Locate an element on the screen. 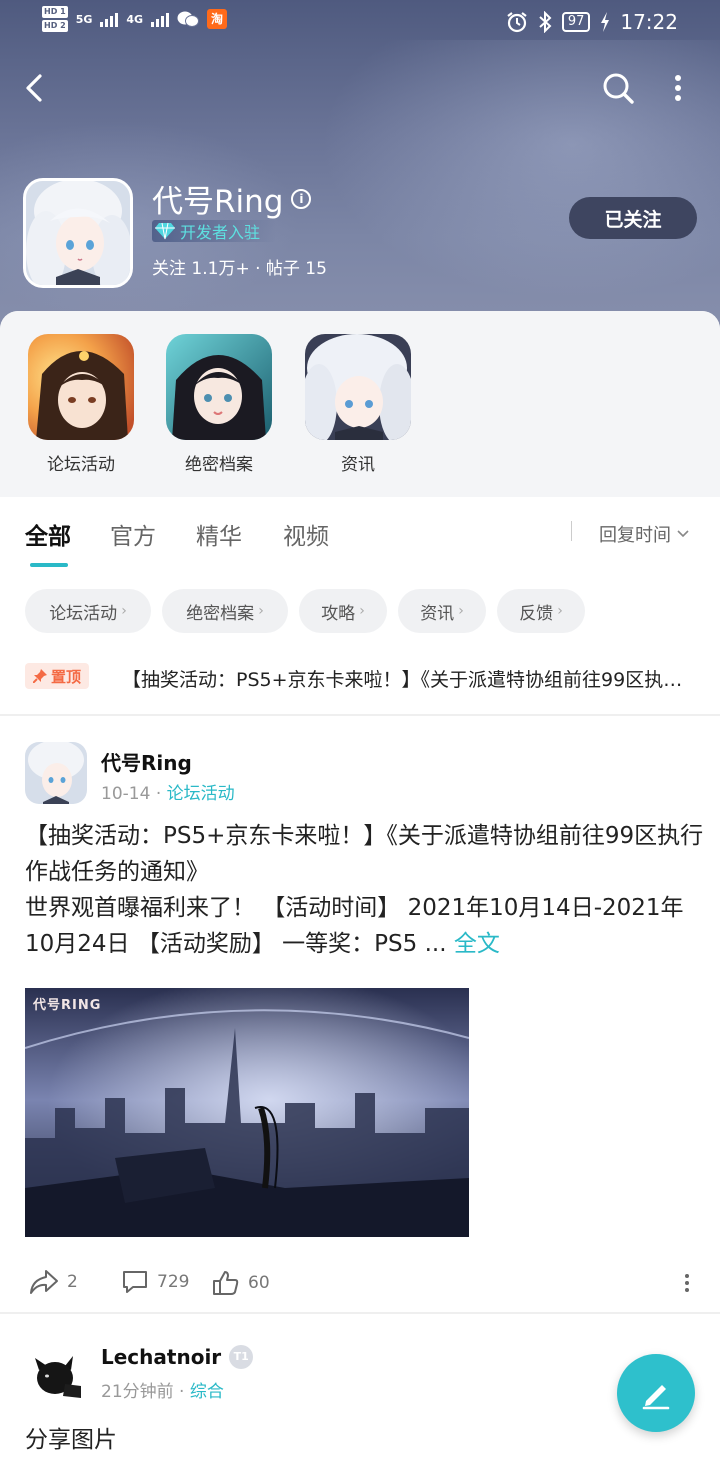 The height and width of the screenshot is (1469, 720). post-image: 代号RING is located at coordinates (247, 1112).